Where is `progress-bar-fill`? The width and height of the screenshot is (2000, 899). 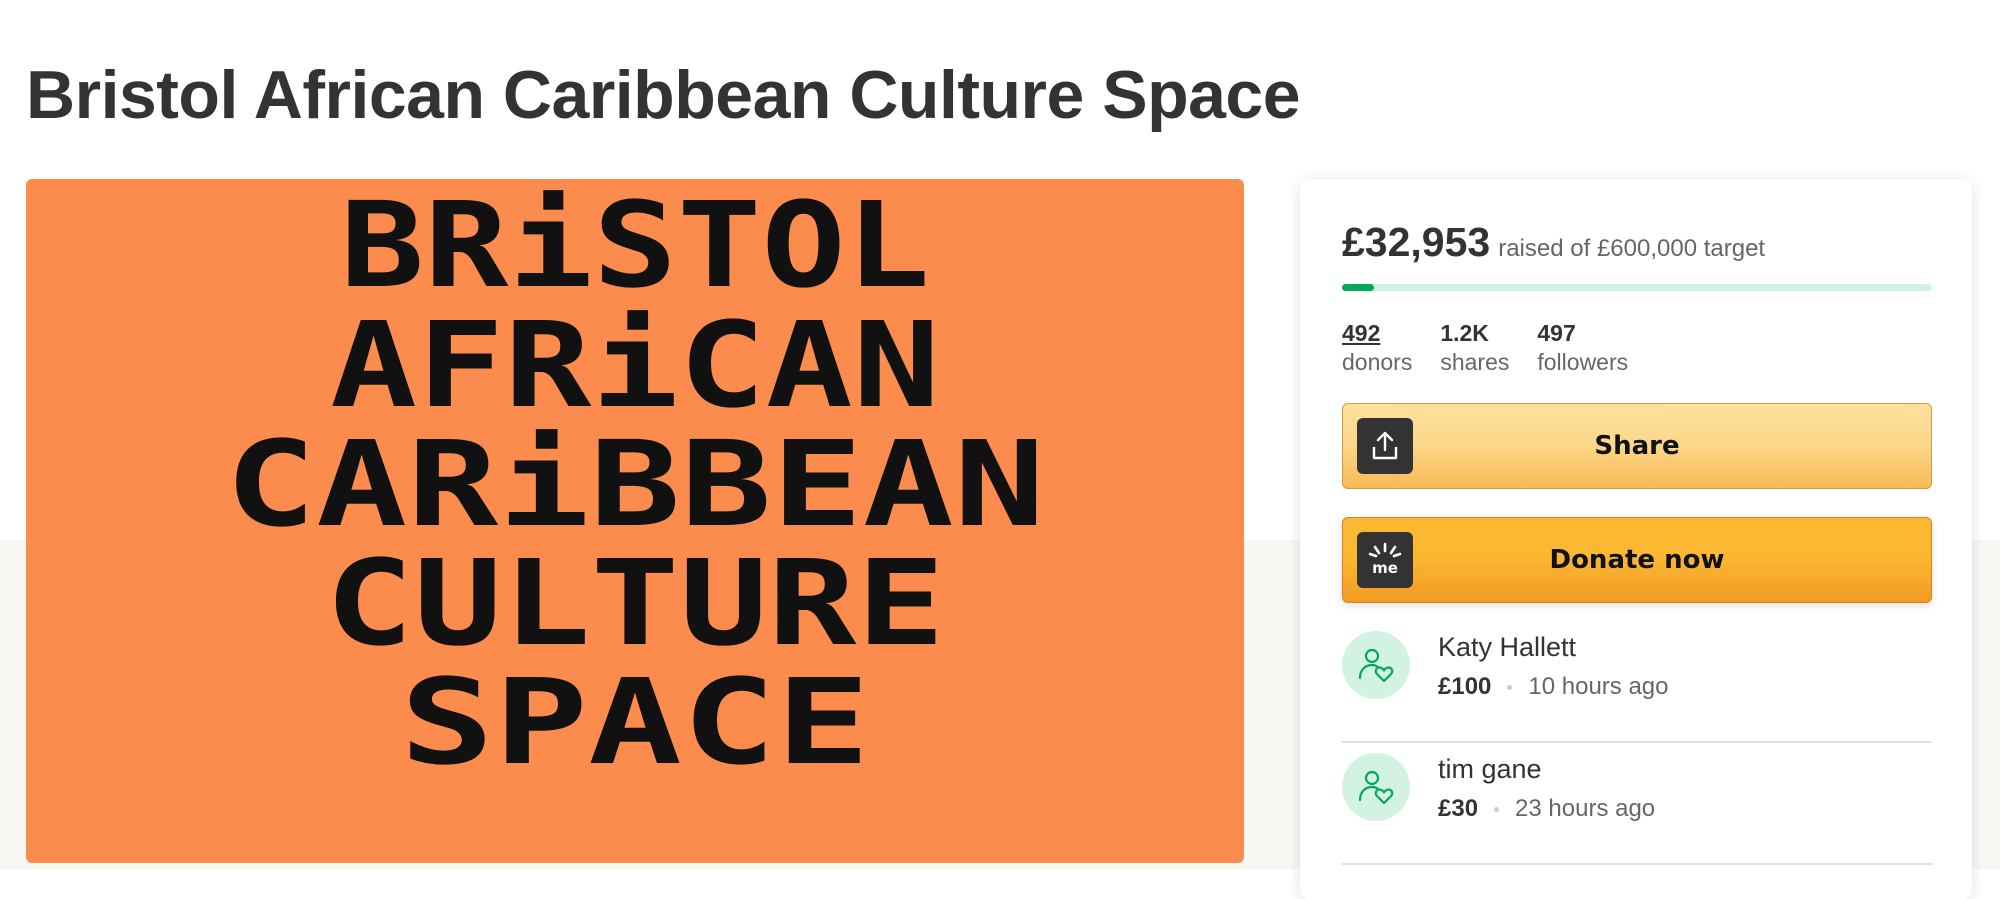
progress-bar-fill is located at coordinates (1358, 287).